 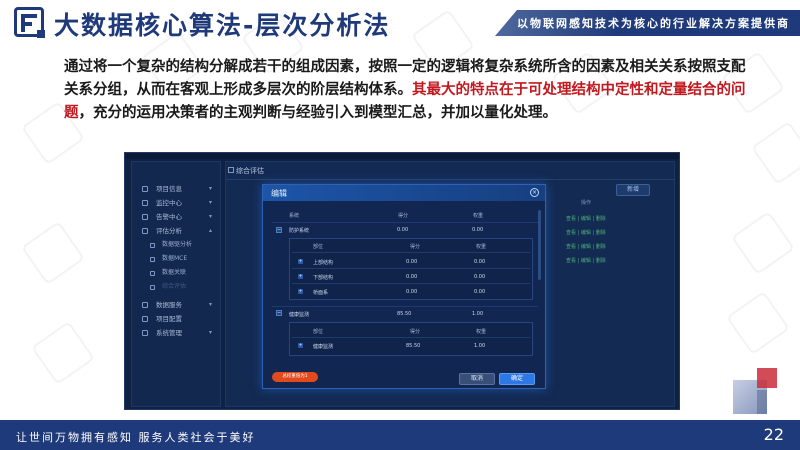 I want to click on close-icon: ×, so click(x=534, y=192).